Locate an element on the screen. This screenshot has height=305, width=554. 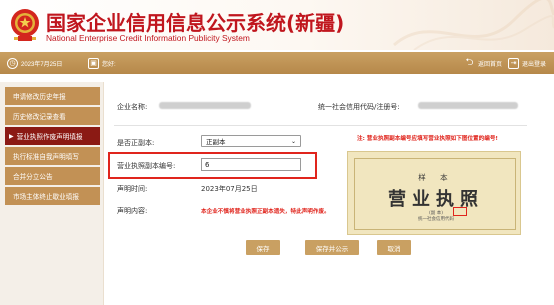
sidebar-item-label: 营业执照作废声明填报 is located at coordinates (49, 137).